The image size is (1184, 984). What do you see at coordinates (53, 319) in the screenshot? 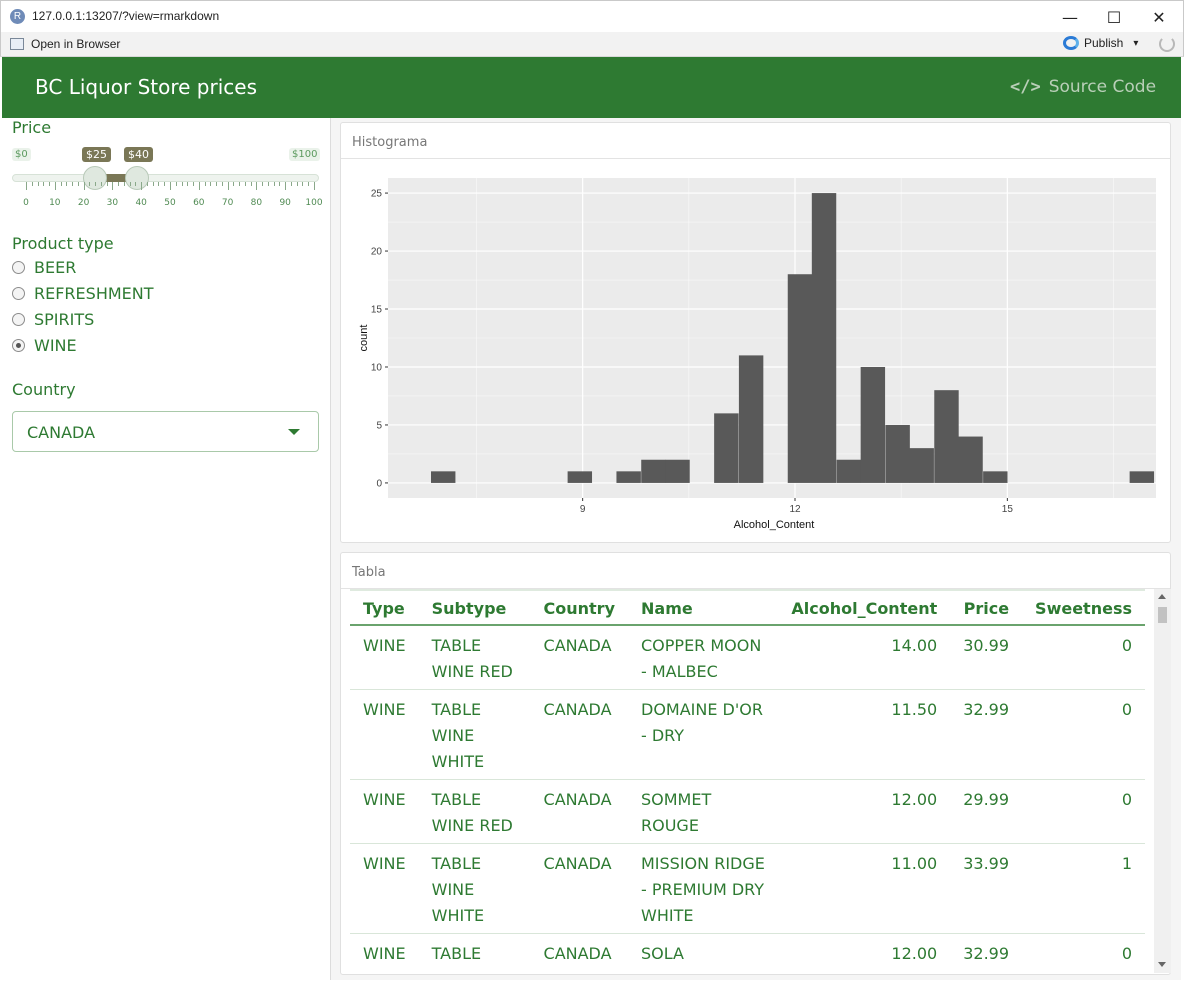
I see `radio-spirits: SPIRITS` at bounding box center [53, 319].